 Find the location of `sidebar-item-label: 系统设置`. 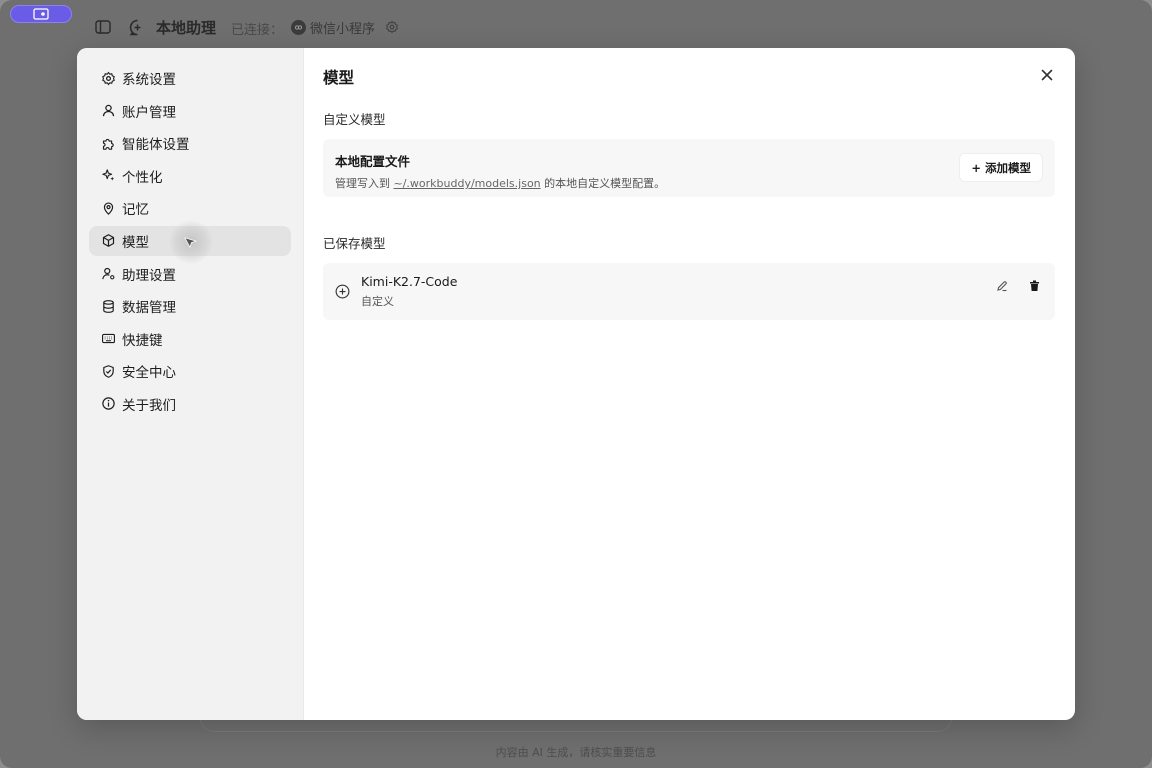

sidebar-item-label: 系统设置 is located at coordinates (149, 80).